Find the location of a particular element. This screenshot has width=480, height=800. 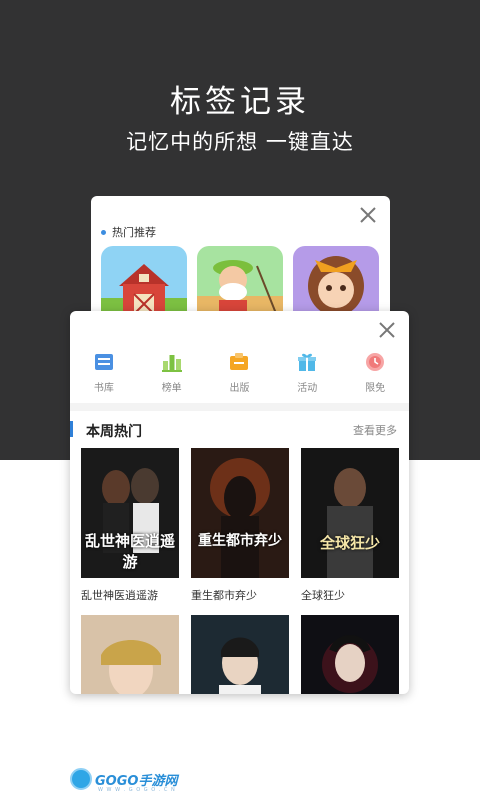

category-row: 书库 榜单 出版 活动 限免 is located at coordinates (239, 372).